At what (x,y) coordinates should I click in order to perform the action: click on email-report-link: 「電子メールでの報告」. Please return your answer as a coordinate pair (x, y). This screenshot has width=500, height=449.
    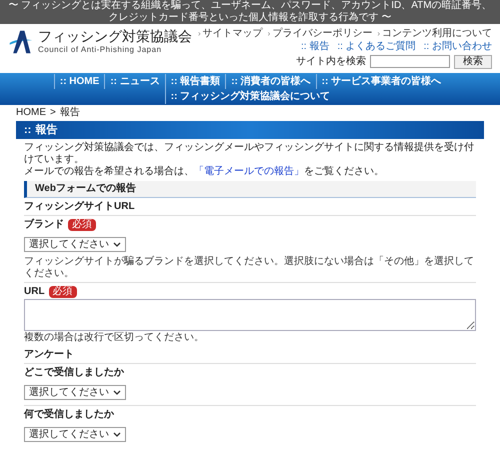
    Looking at the image, I should click on (249, 171).